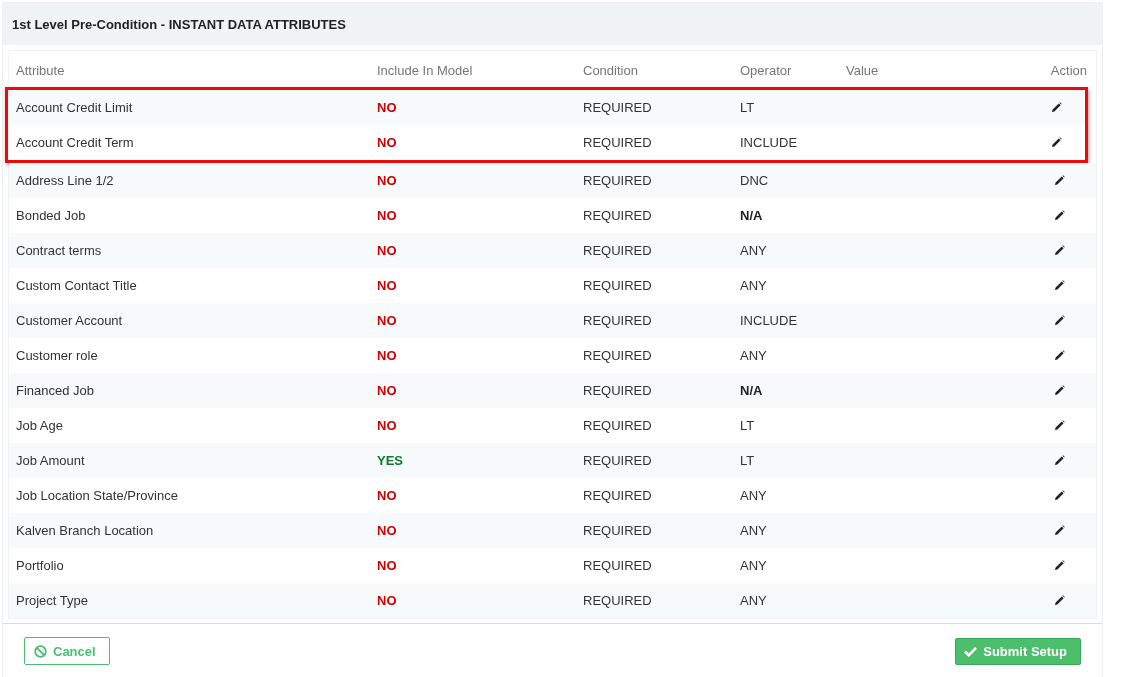  Describe the element at coordinates (75, 142) in the screenshot. I see `table-cell-text: Account Credit Term` at that location.